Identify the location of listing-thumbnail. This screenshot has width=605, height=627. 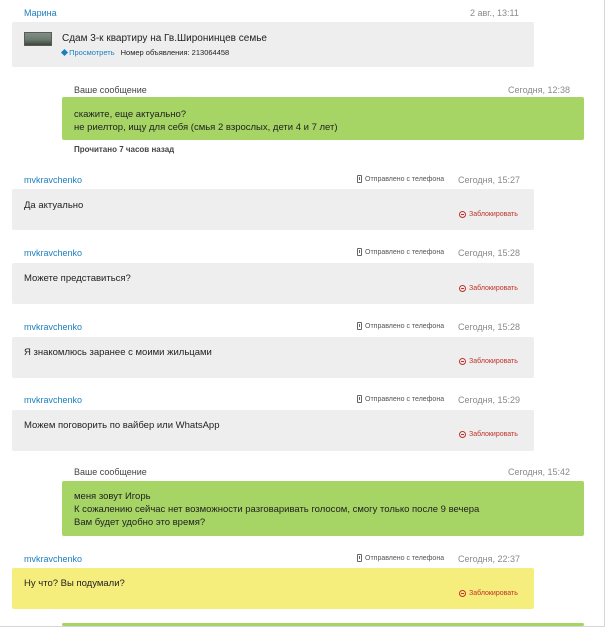
(38, 39).